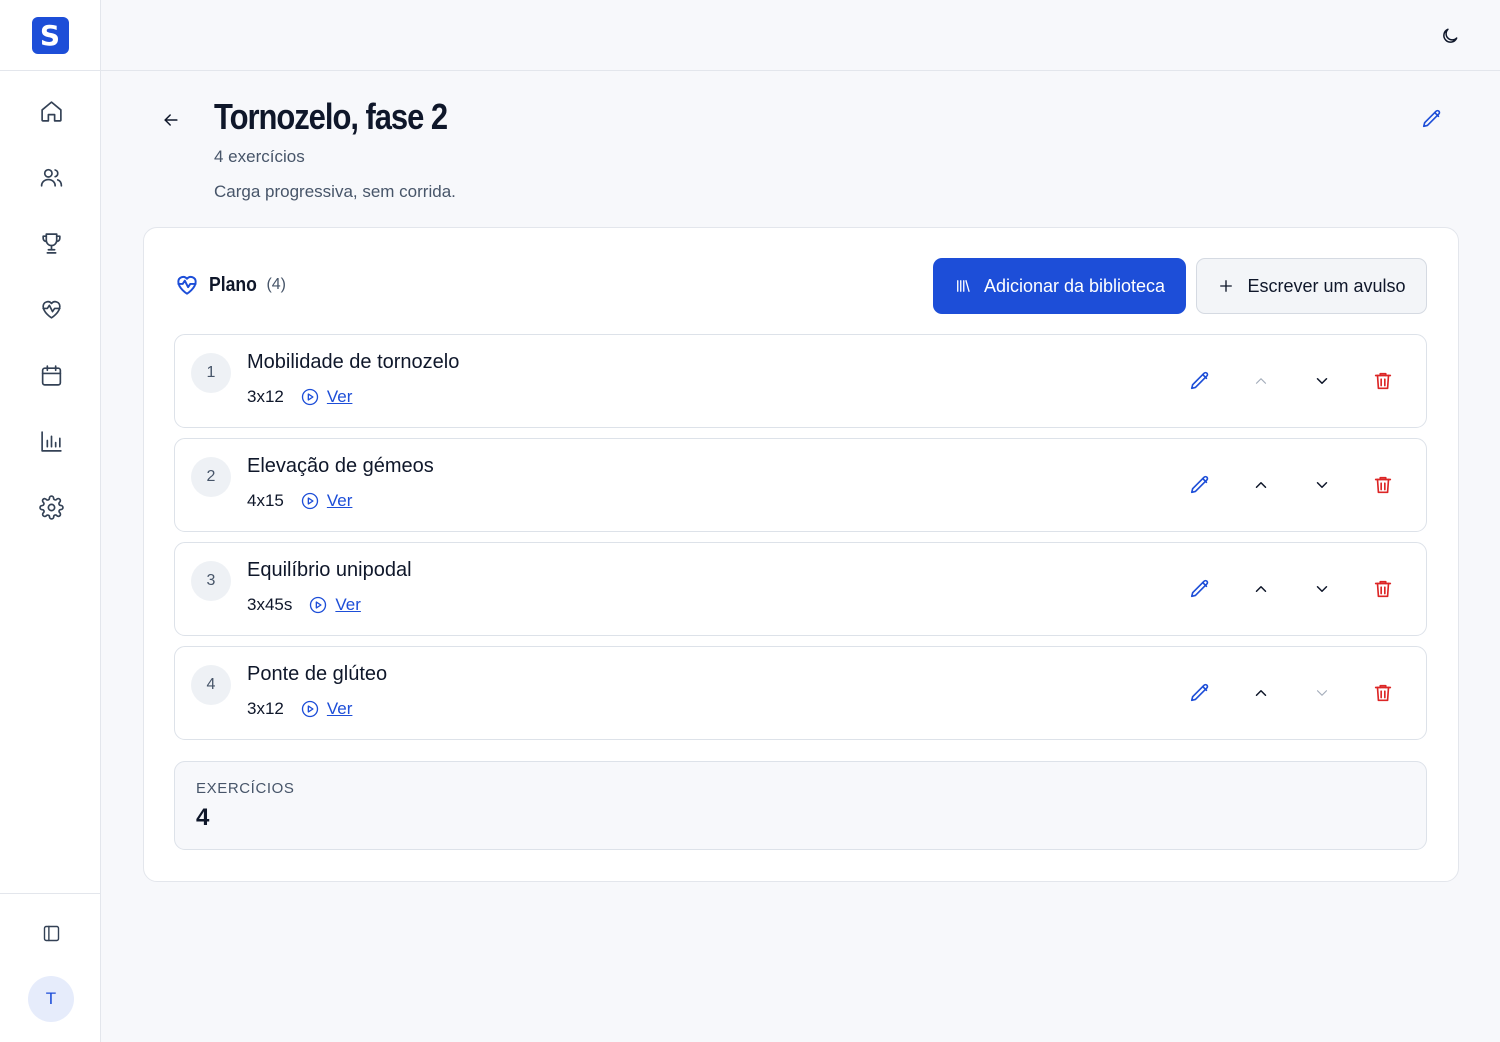 The height and width of the screenshot is (1042, 1500). I want to click on sidebar-divider, so click(50, 893).